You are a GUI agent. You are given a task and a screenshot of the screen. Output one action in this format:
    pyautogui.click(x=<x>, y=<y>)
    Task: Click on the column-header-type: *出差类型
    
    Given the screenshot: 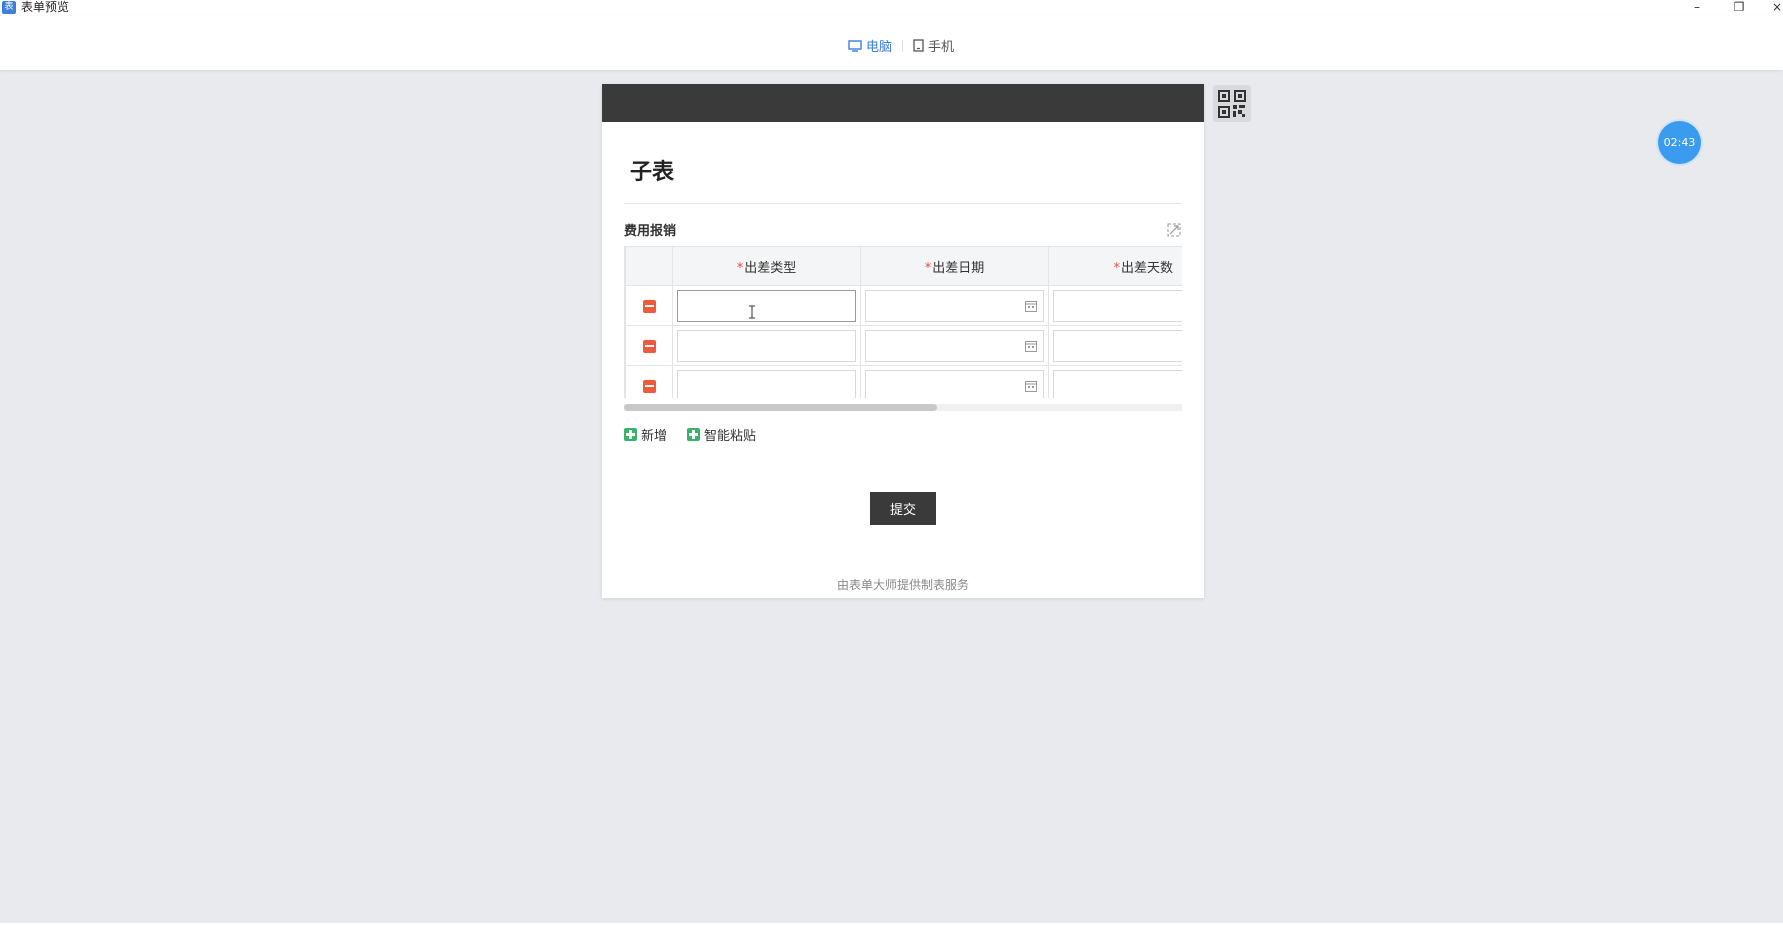 What is the action you would take?
    pyautogui.click(x=766, y=266)
    